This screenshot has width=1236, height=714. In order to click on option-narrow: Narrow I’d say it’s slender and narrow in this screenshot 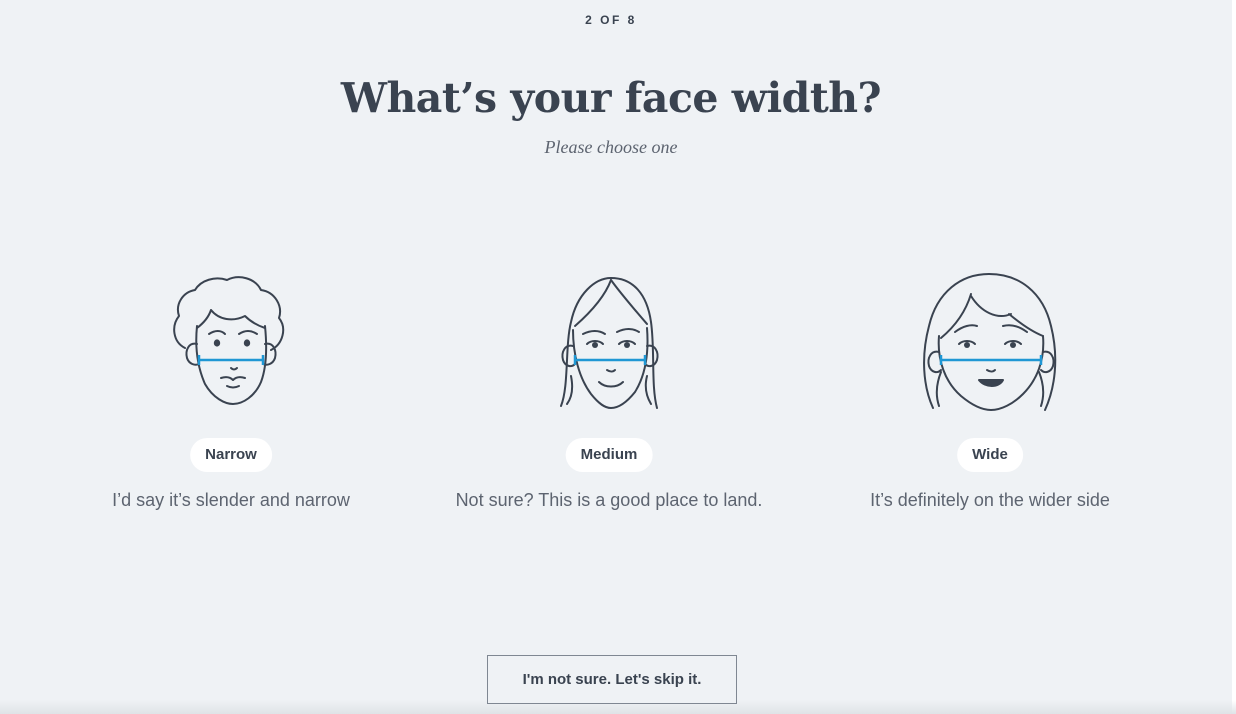, I will do `click(231, 396)`.